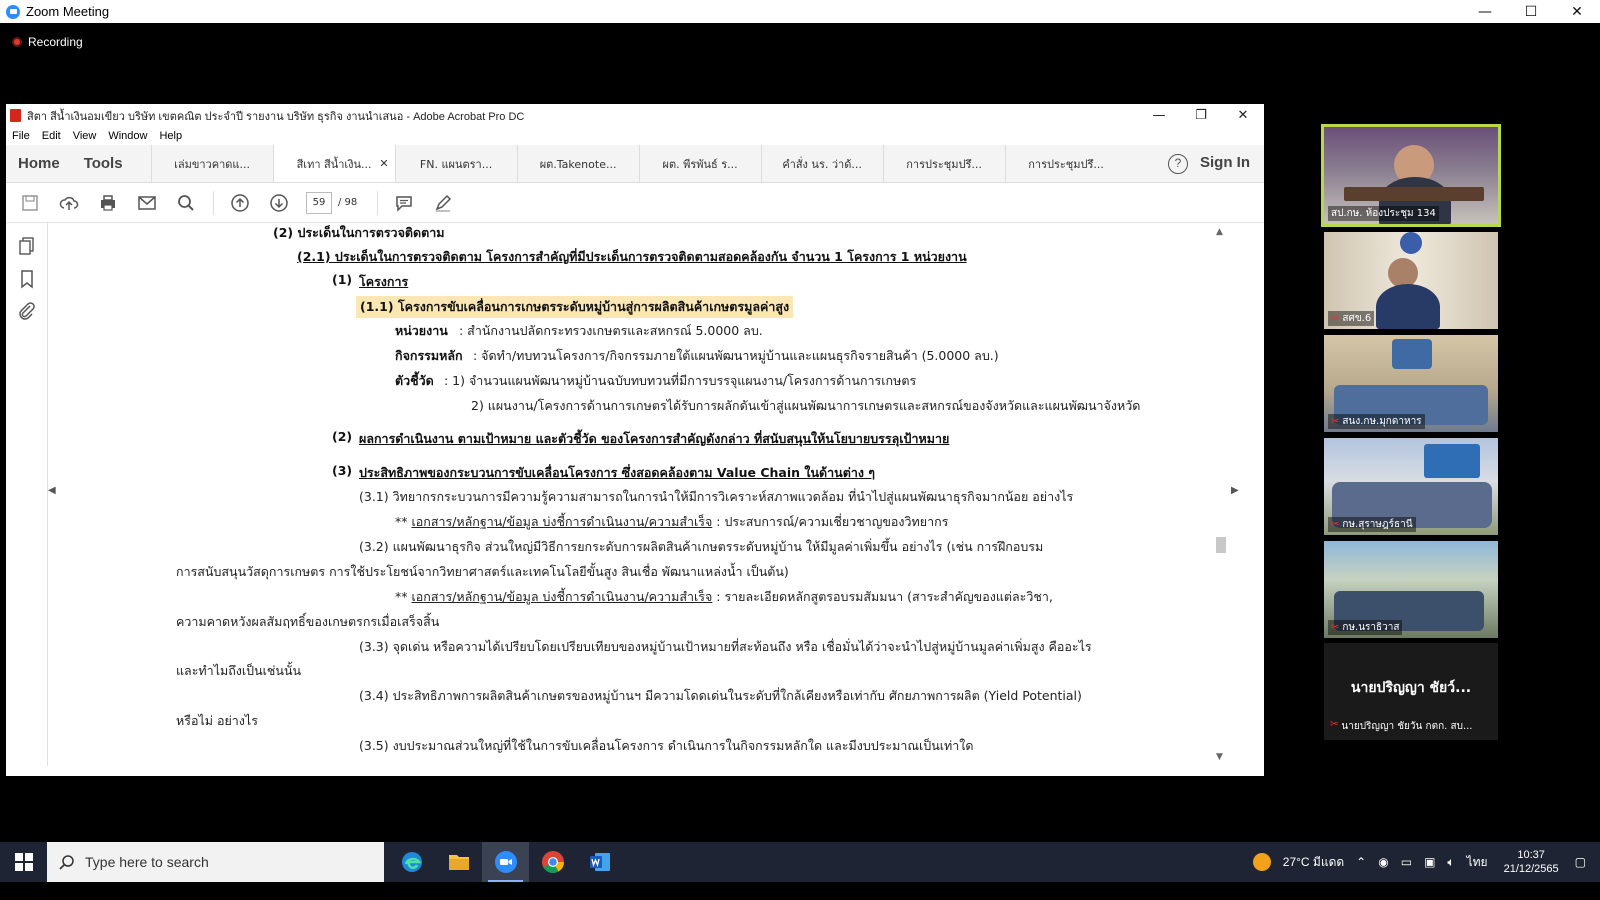 This screenshot has height=900, width=1600. I want to click on language-indicator: ไทย, so click(1477, 862).